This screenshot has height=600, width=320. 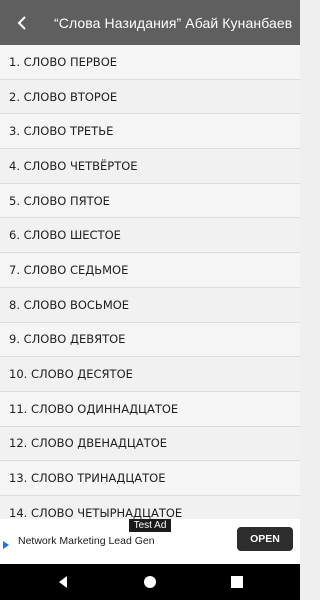 I want to click on list-item: 9. СЛОВО ДЕВЯТОЕ, so click(x=150, y=340).